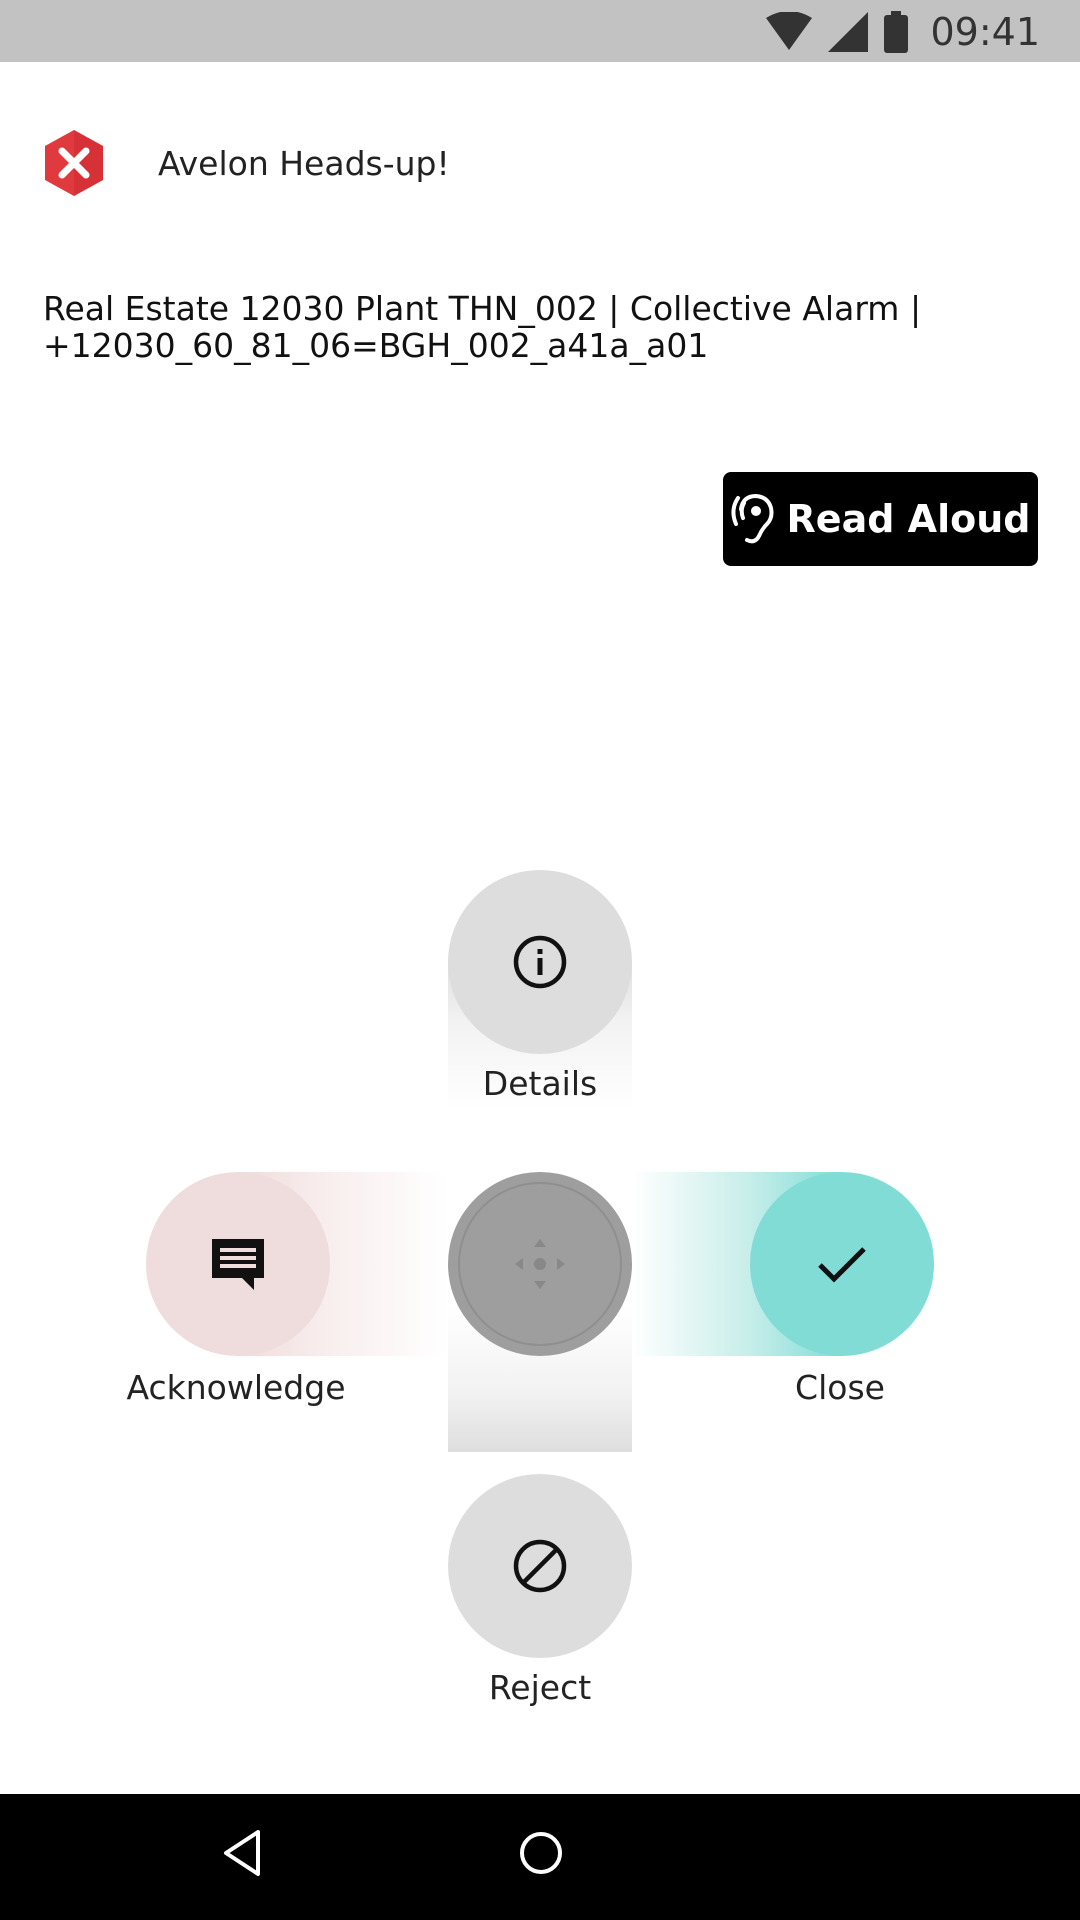 This screenshot has height=1920, width=1080. What do you see at coordinates (985, 32) in the screenshot?
I see `status-time: 09:41` at bounding box center [985, 32].